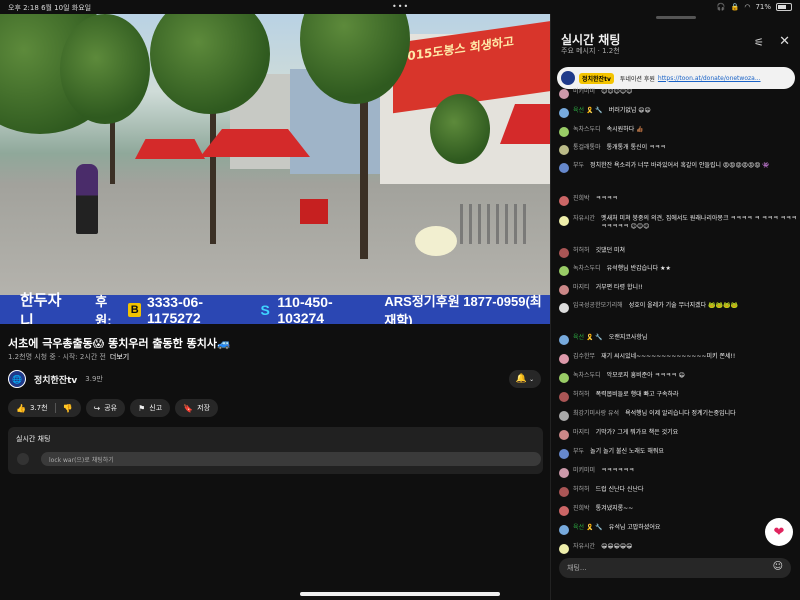 This screenshot has height=600, width=800. I want to click on chat-text: 기막가? 그게 뭐가요 책은 것기요, so click(637, 432).